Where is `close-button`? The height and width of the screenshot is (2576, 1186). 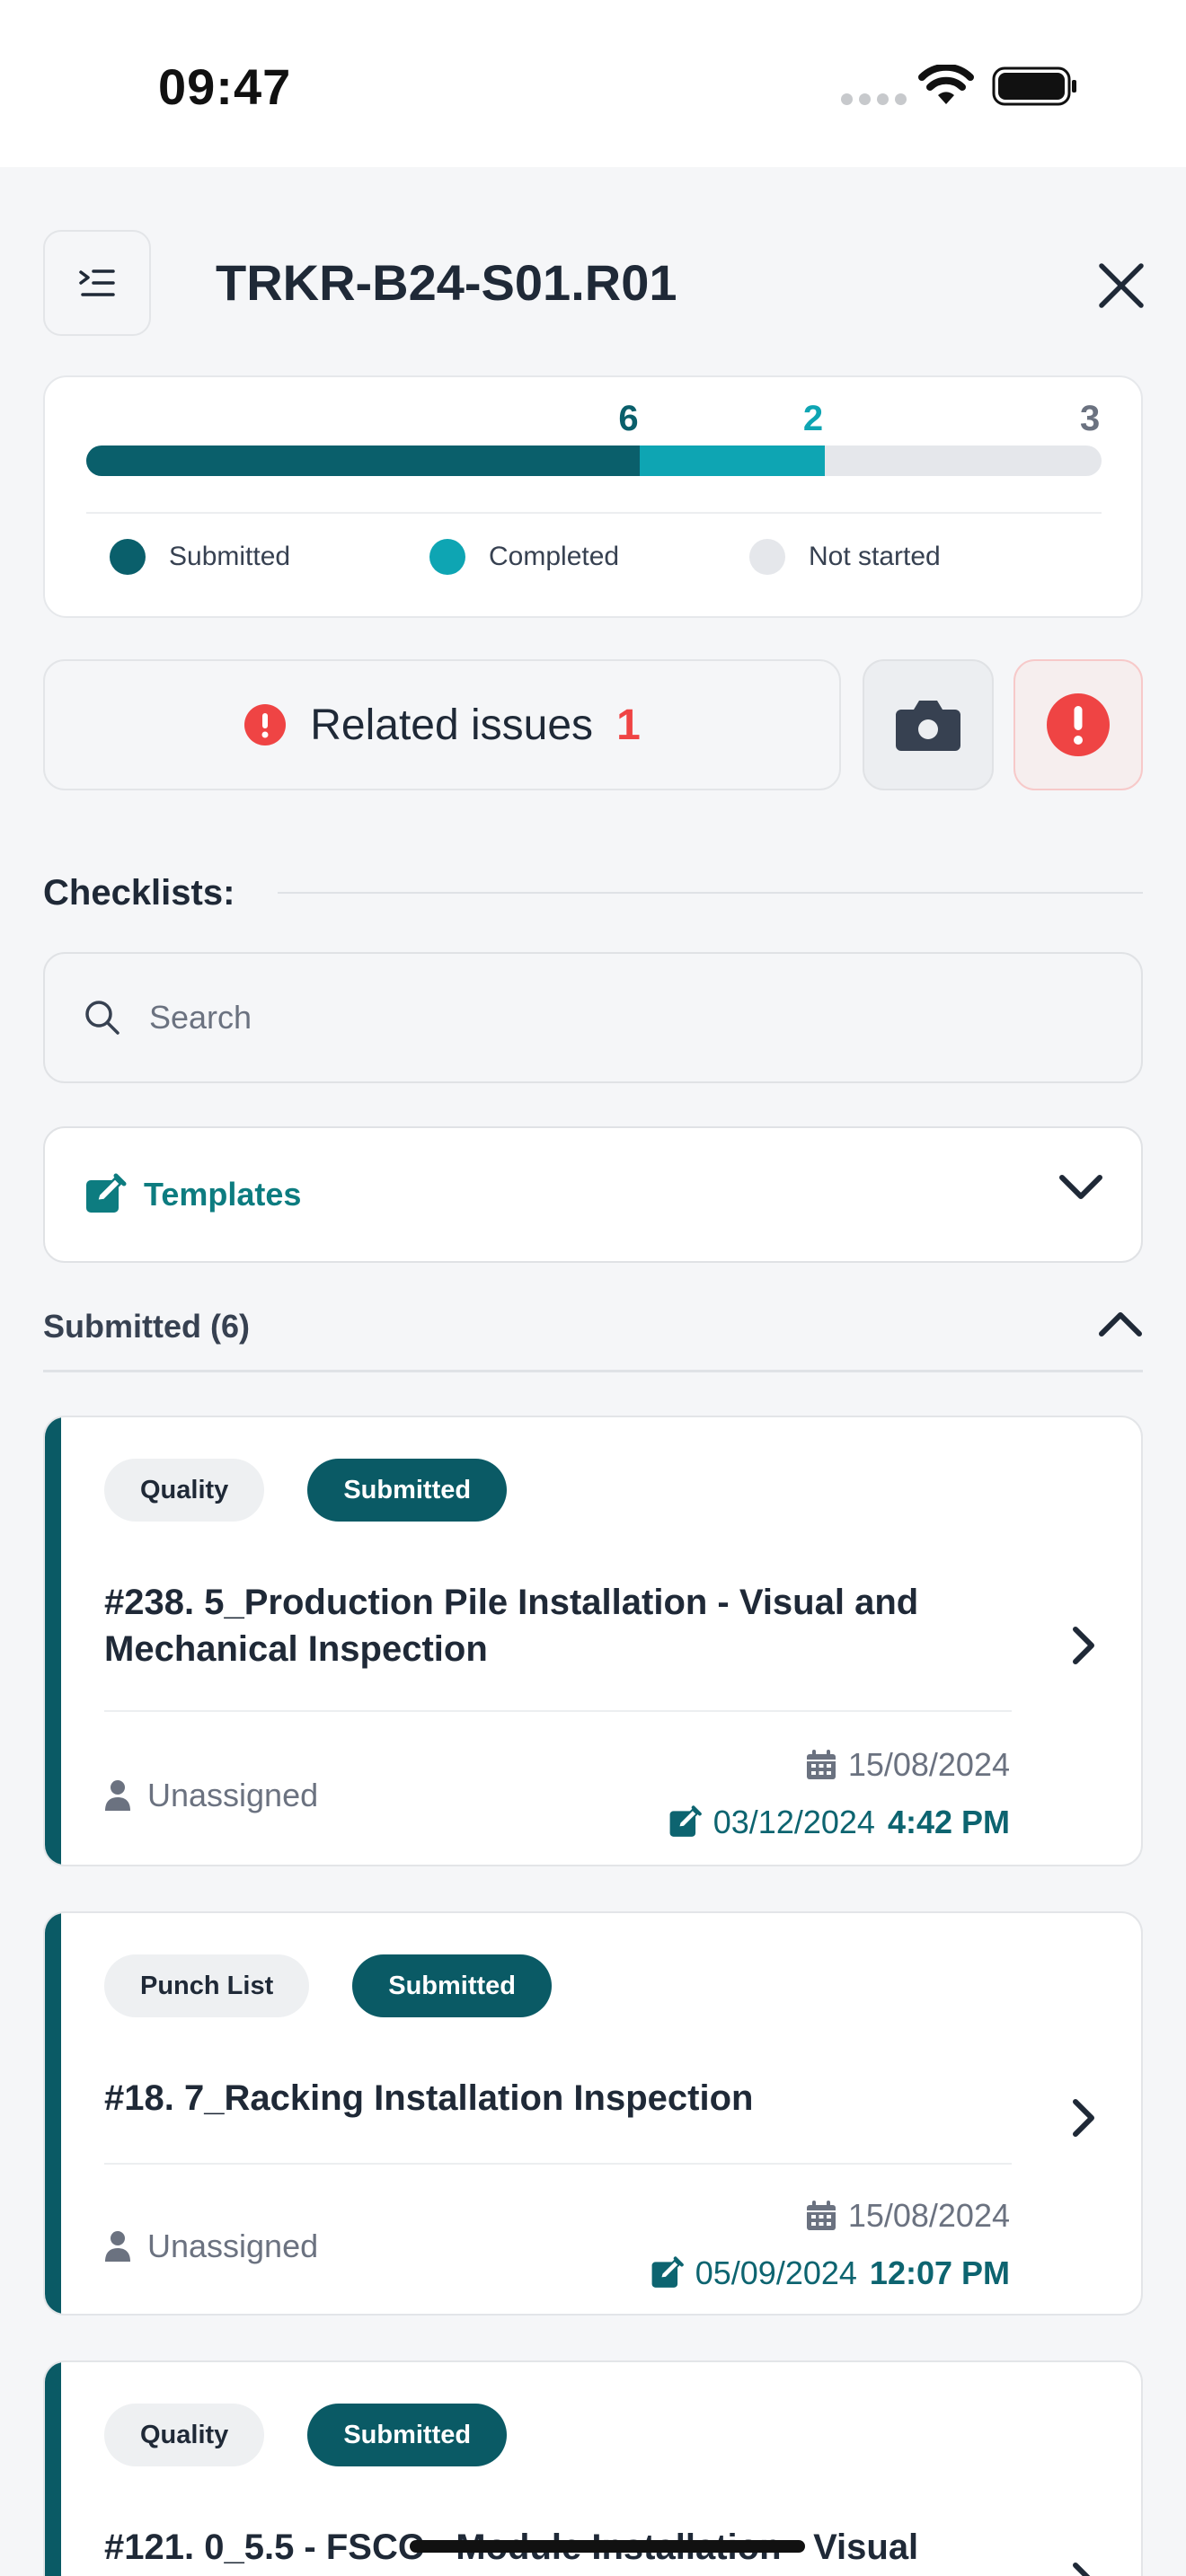 close-button is located at coordinates (1121, 285).